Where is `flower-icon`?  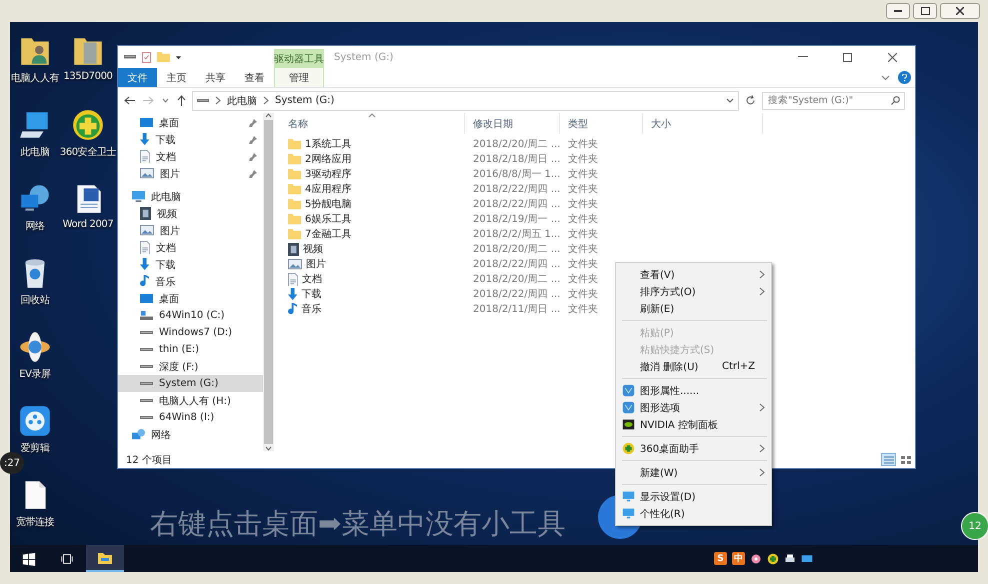
flower-icon is located at coordinates (756, 558).